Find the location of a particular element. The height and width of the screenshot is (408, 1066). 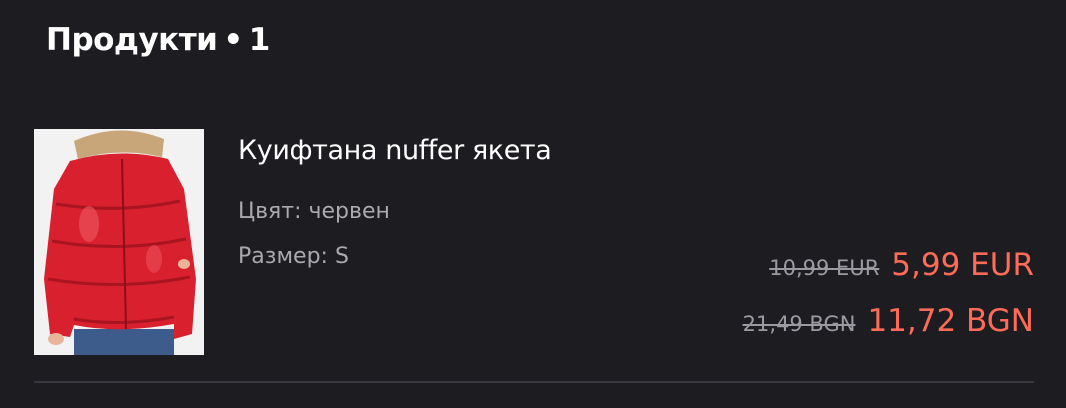

product-count: 1 is located at coordinates (259, 40).